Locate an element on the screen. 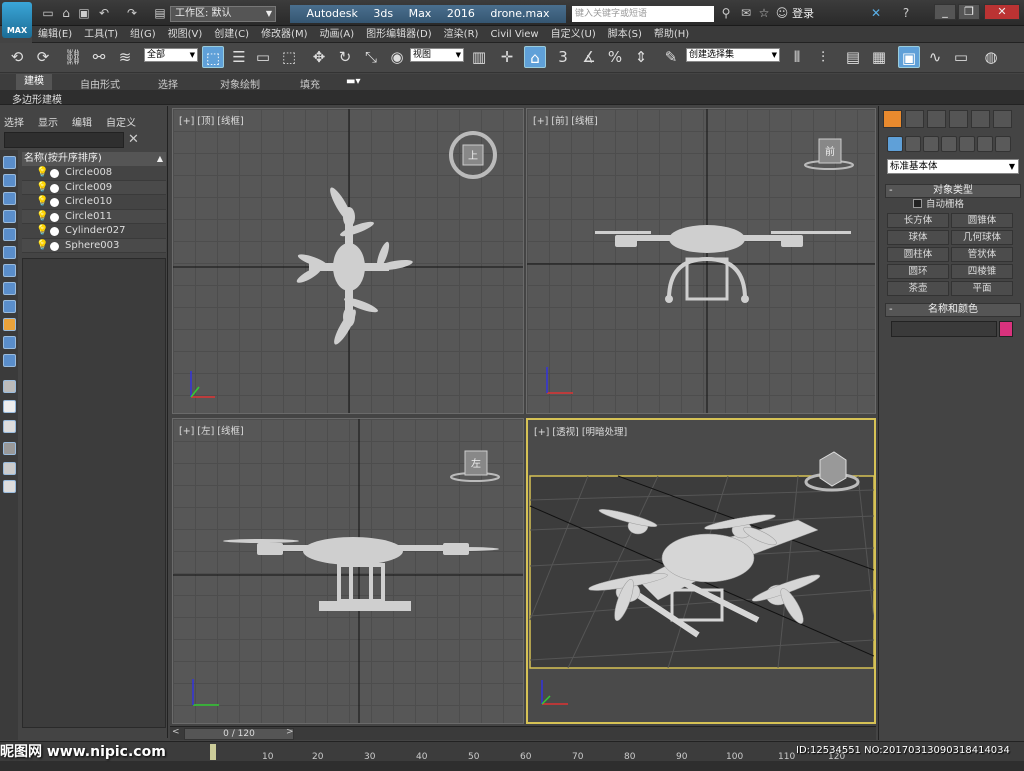 This screenshot has width=1024, height=771. app-menu-button: MAX is located at coordinates (17, 20).